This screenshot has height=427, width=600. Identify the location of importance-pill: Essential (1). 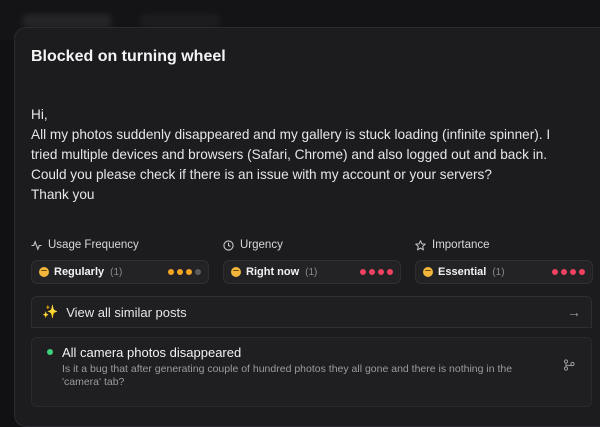
(504, 272).